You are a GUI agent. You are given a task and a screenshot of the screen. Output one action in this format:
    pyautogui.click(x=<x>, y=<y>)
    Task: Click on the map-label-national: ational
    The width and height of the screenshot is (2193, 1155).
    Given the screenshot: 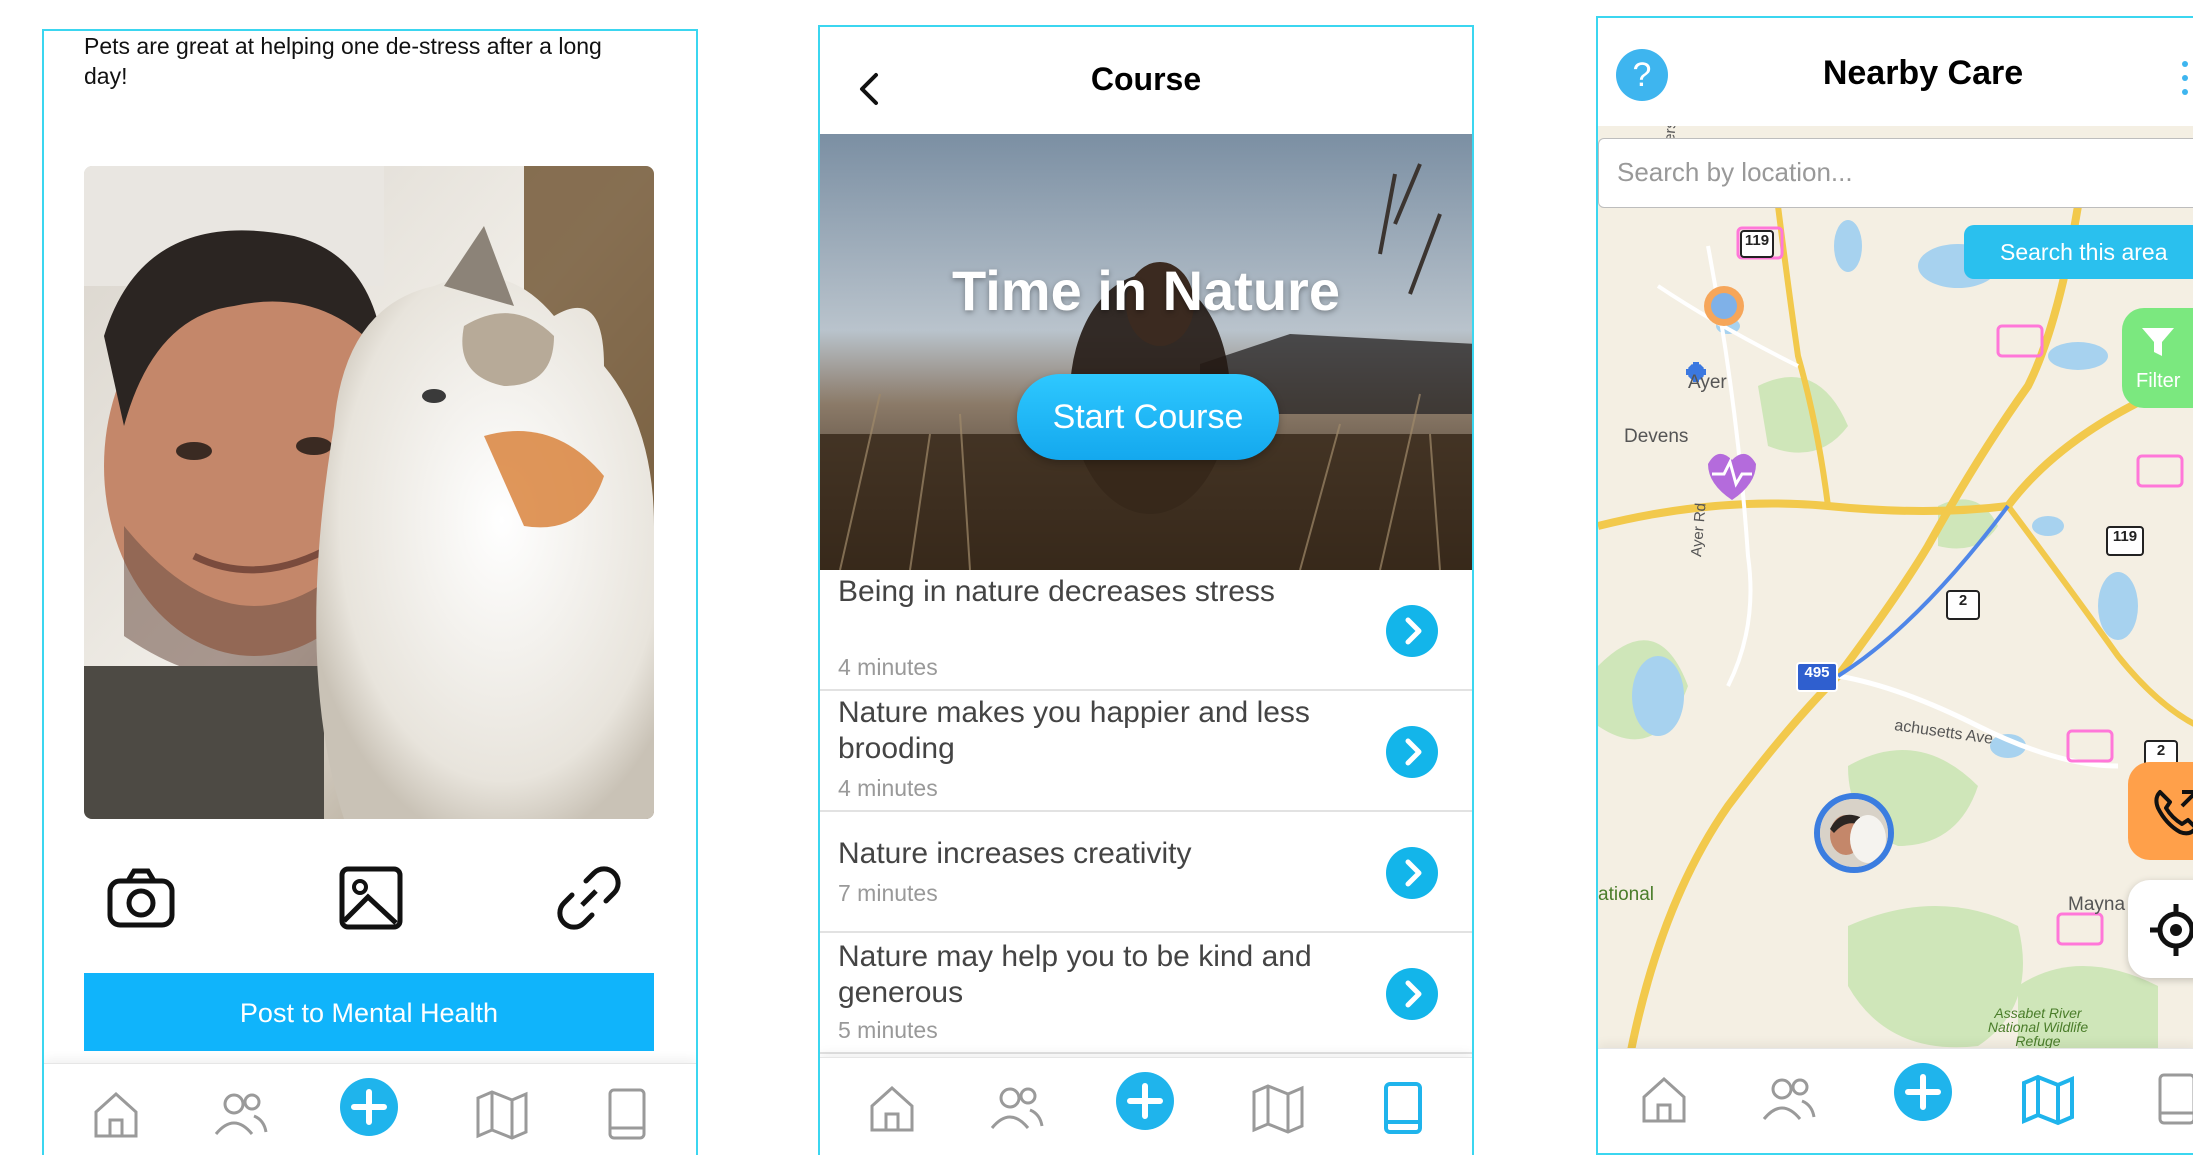 What is the action you would take?
    pyautogui.click(x=1626, y=894)
    